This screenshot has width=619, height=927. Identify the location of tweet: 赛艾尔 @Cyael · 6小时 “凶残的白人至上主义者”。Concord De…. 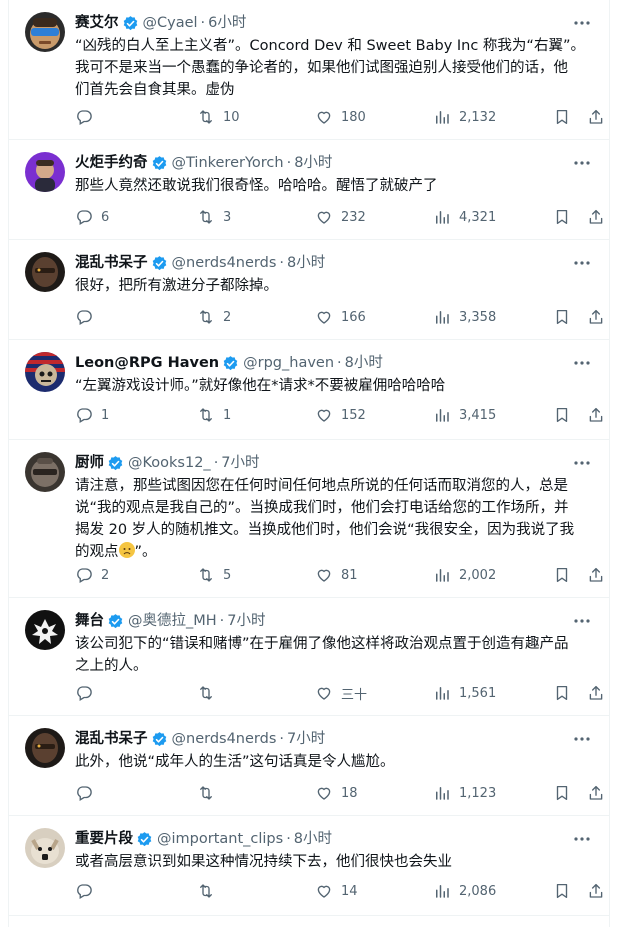
(309, 70).